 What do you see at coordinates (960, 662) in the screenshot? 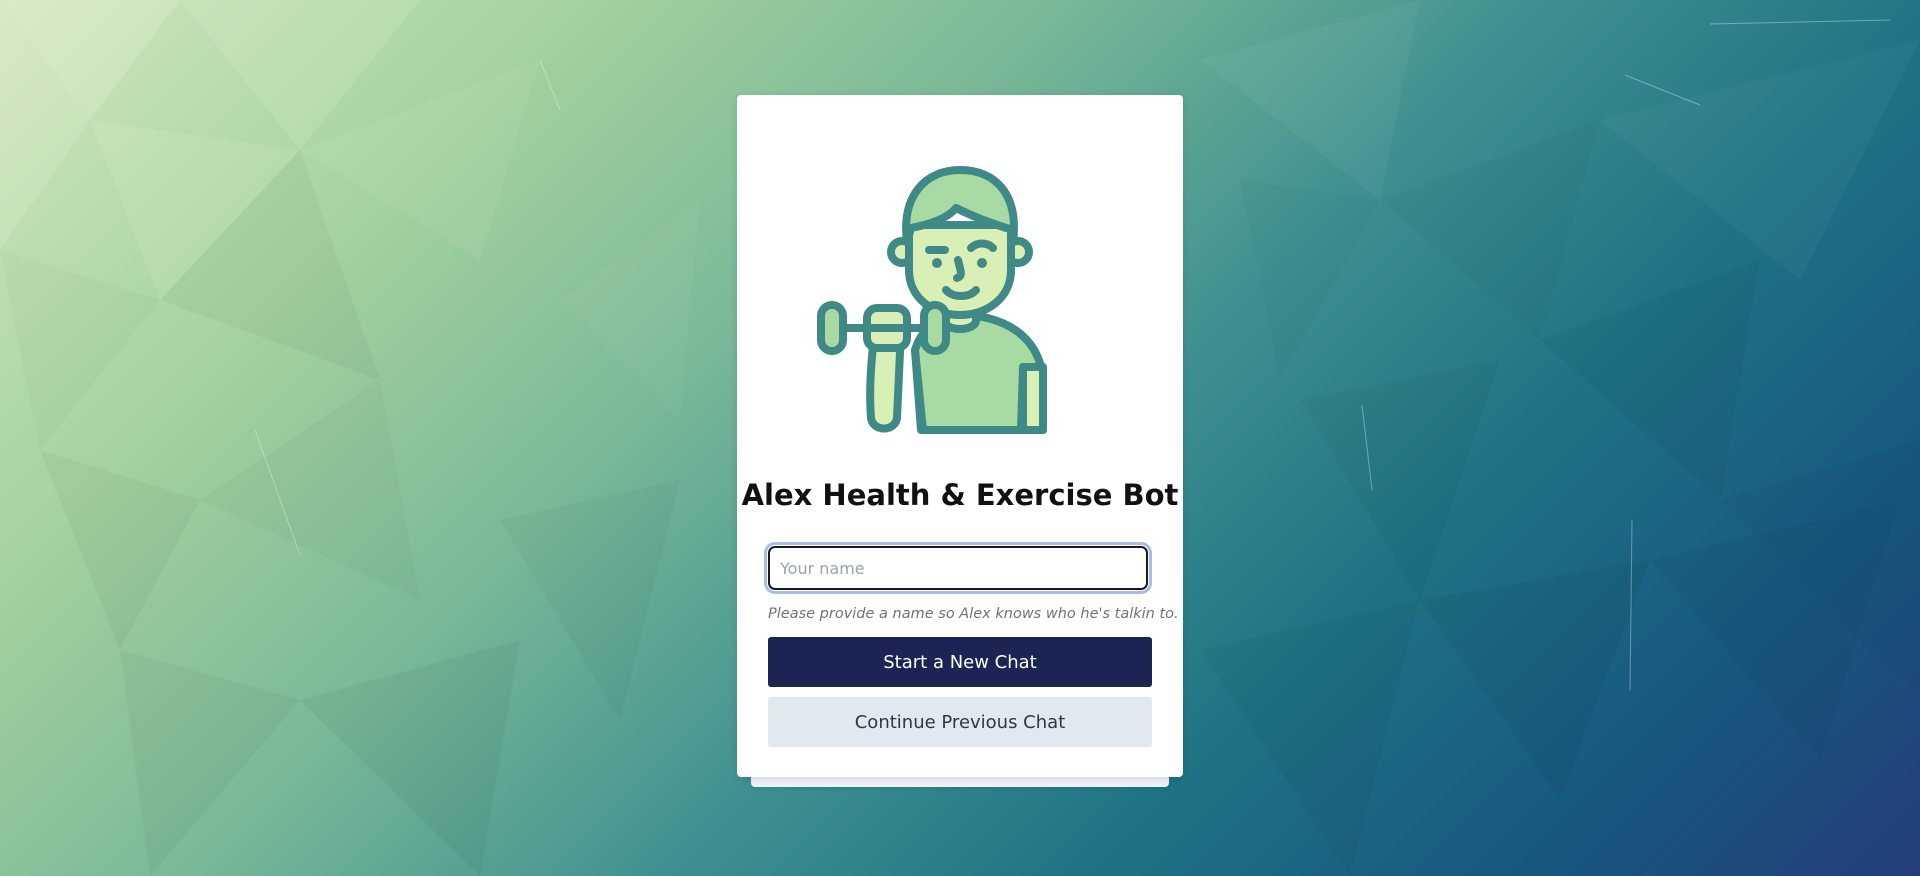
I see `start-new-chat-button: Start a New Chat` at bounding box center [960, 662].